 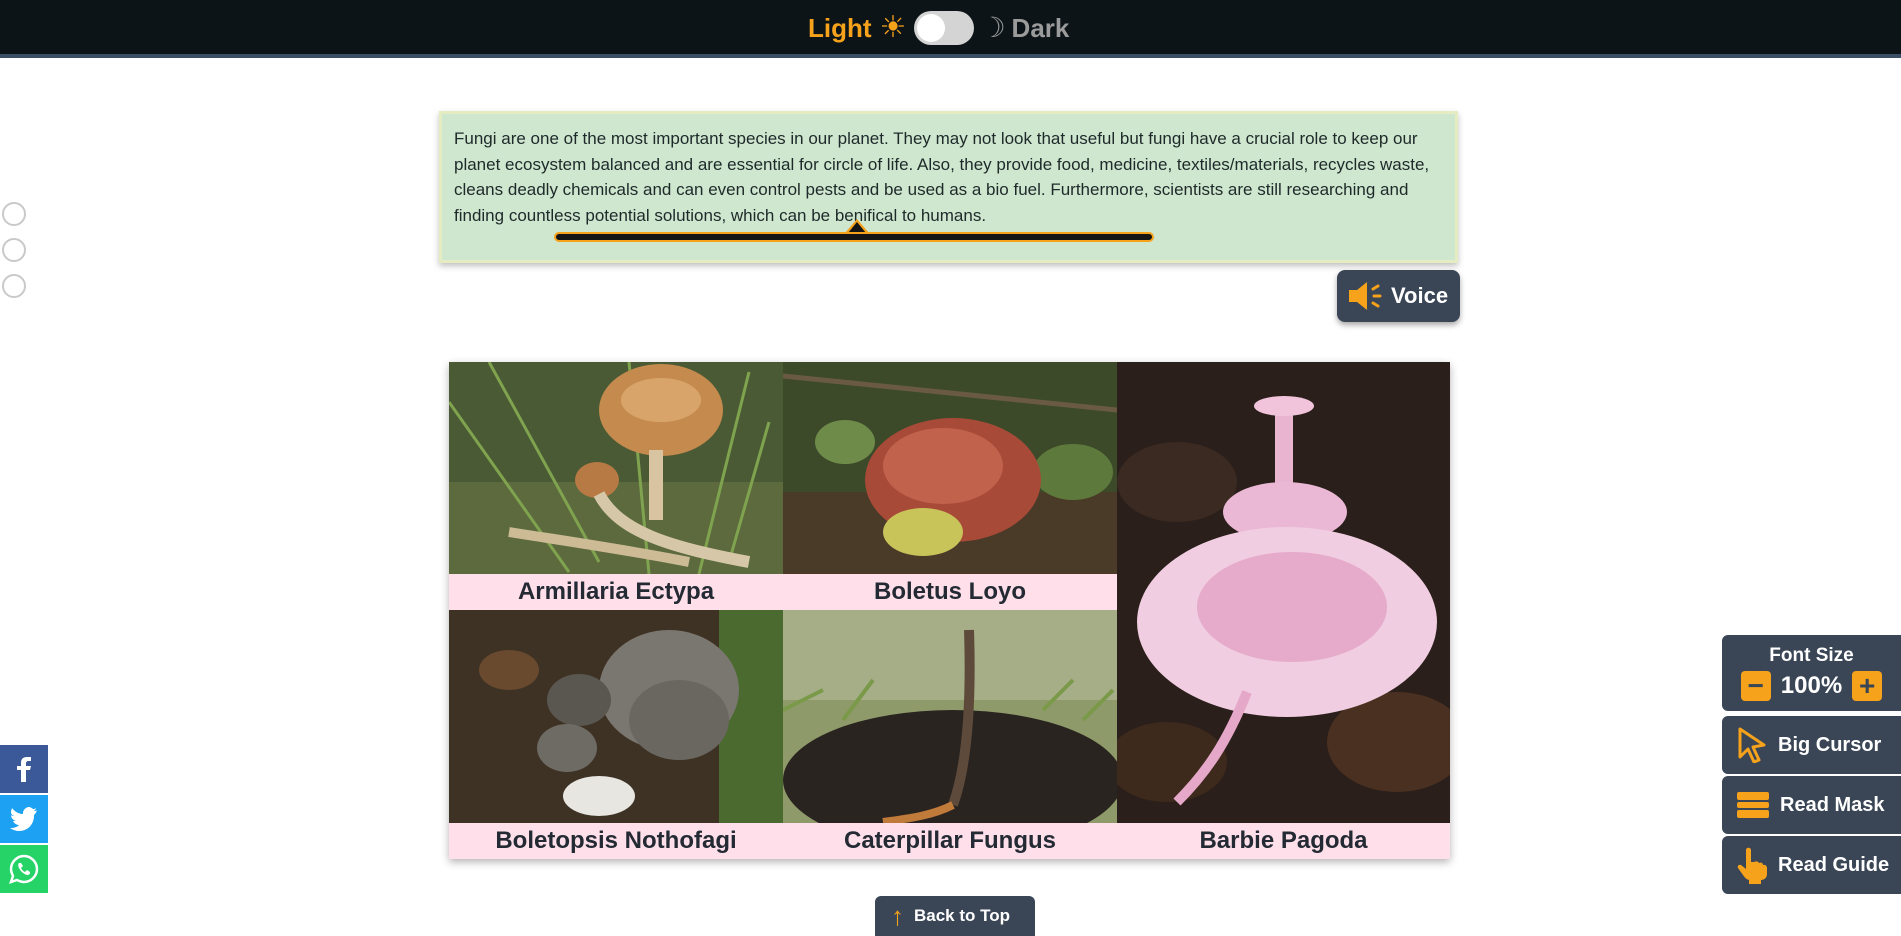 I want to click on barbie-pagoda-photo, so click(x=1283, y=592).